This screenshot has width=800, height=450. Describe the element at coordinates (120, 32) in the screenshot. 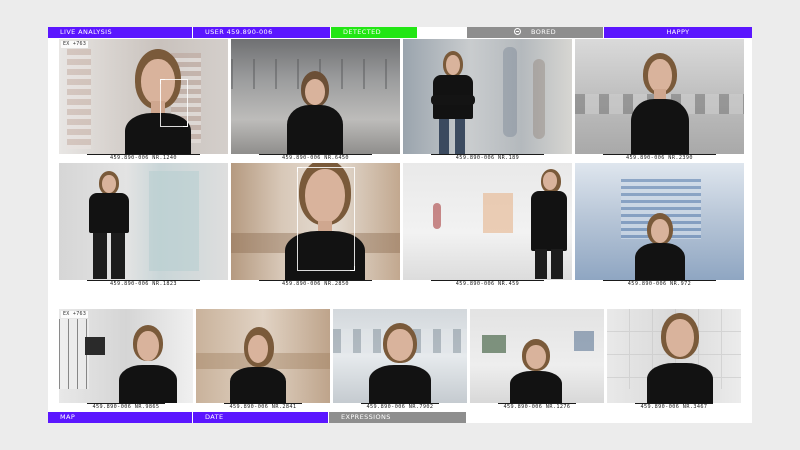

I see `live-analysis-label: LIVE ANALYSIS` at that location.